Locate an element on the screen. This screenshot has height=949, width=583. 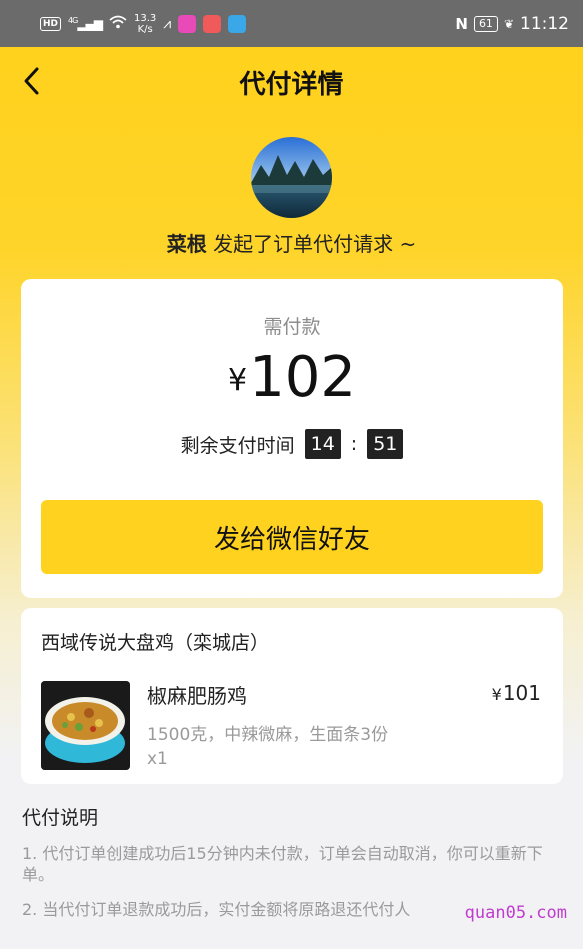
page-title: 代付详情 is located at coordinates (291, 84).